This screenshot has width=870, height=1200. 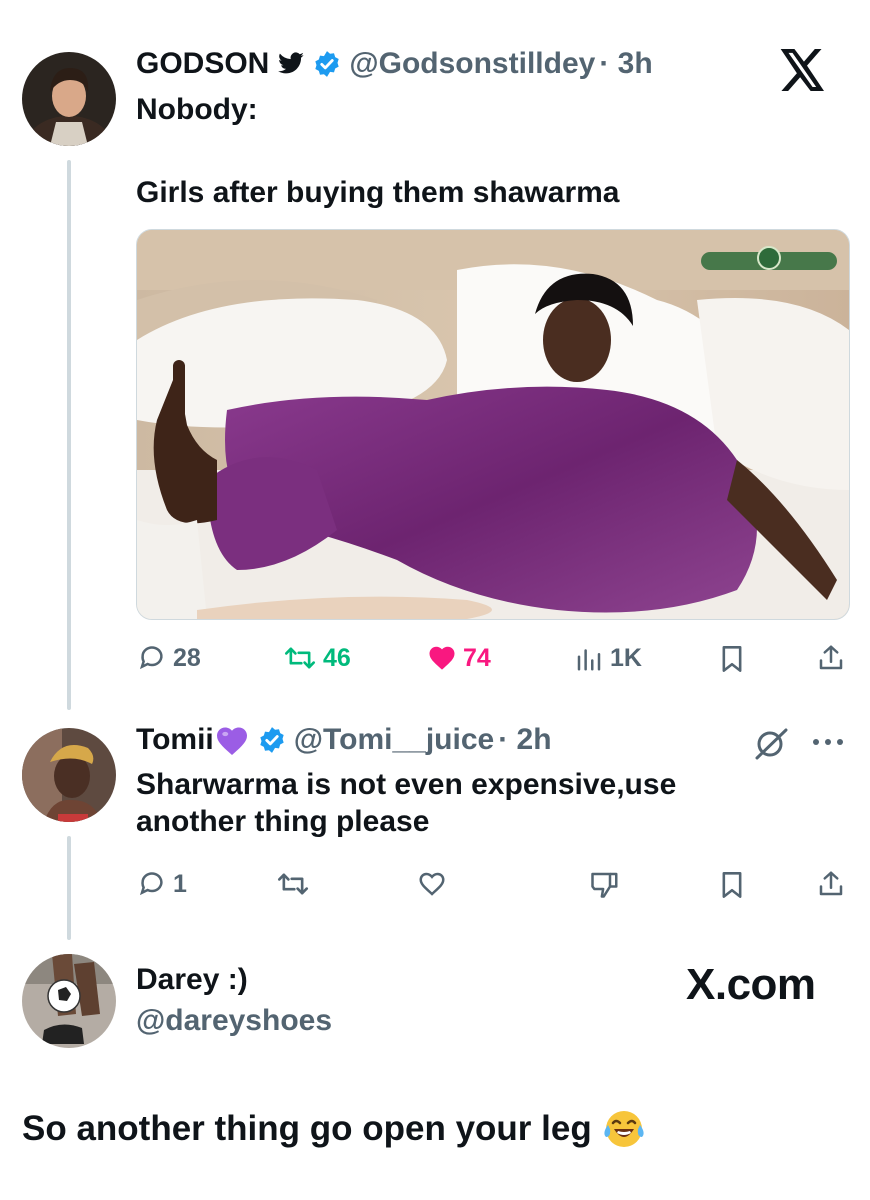 I want to click on x-logo-icon, so click(x=803, y=70).